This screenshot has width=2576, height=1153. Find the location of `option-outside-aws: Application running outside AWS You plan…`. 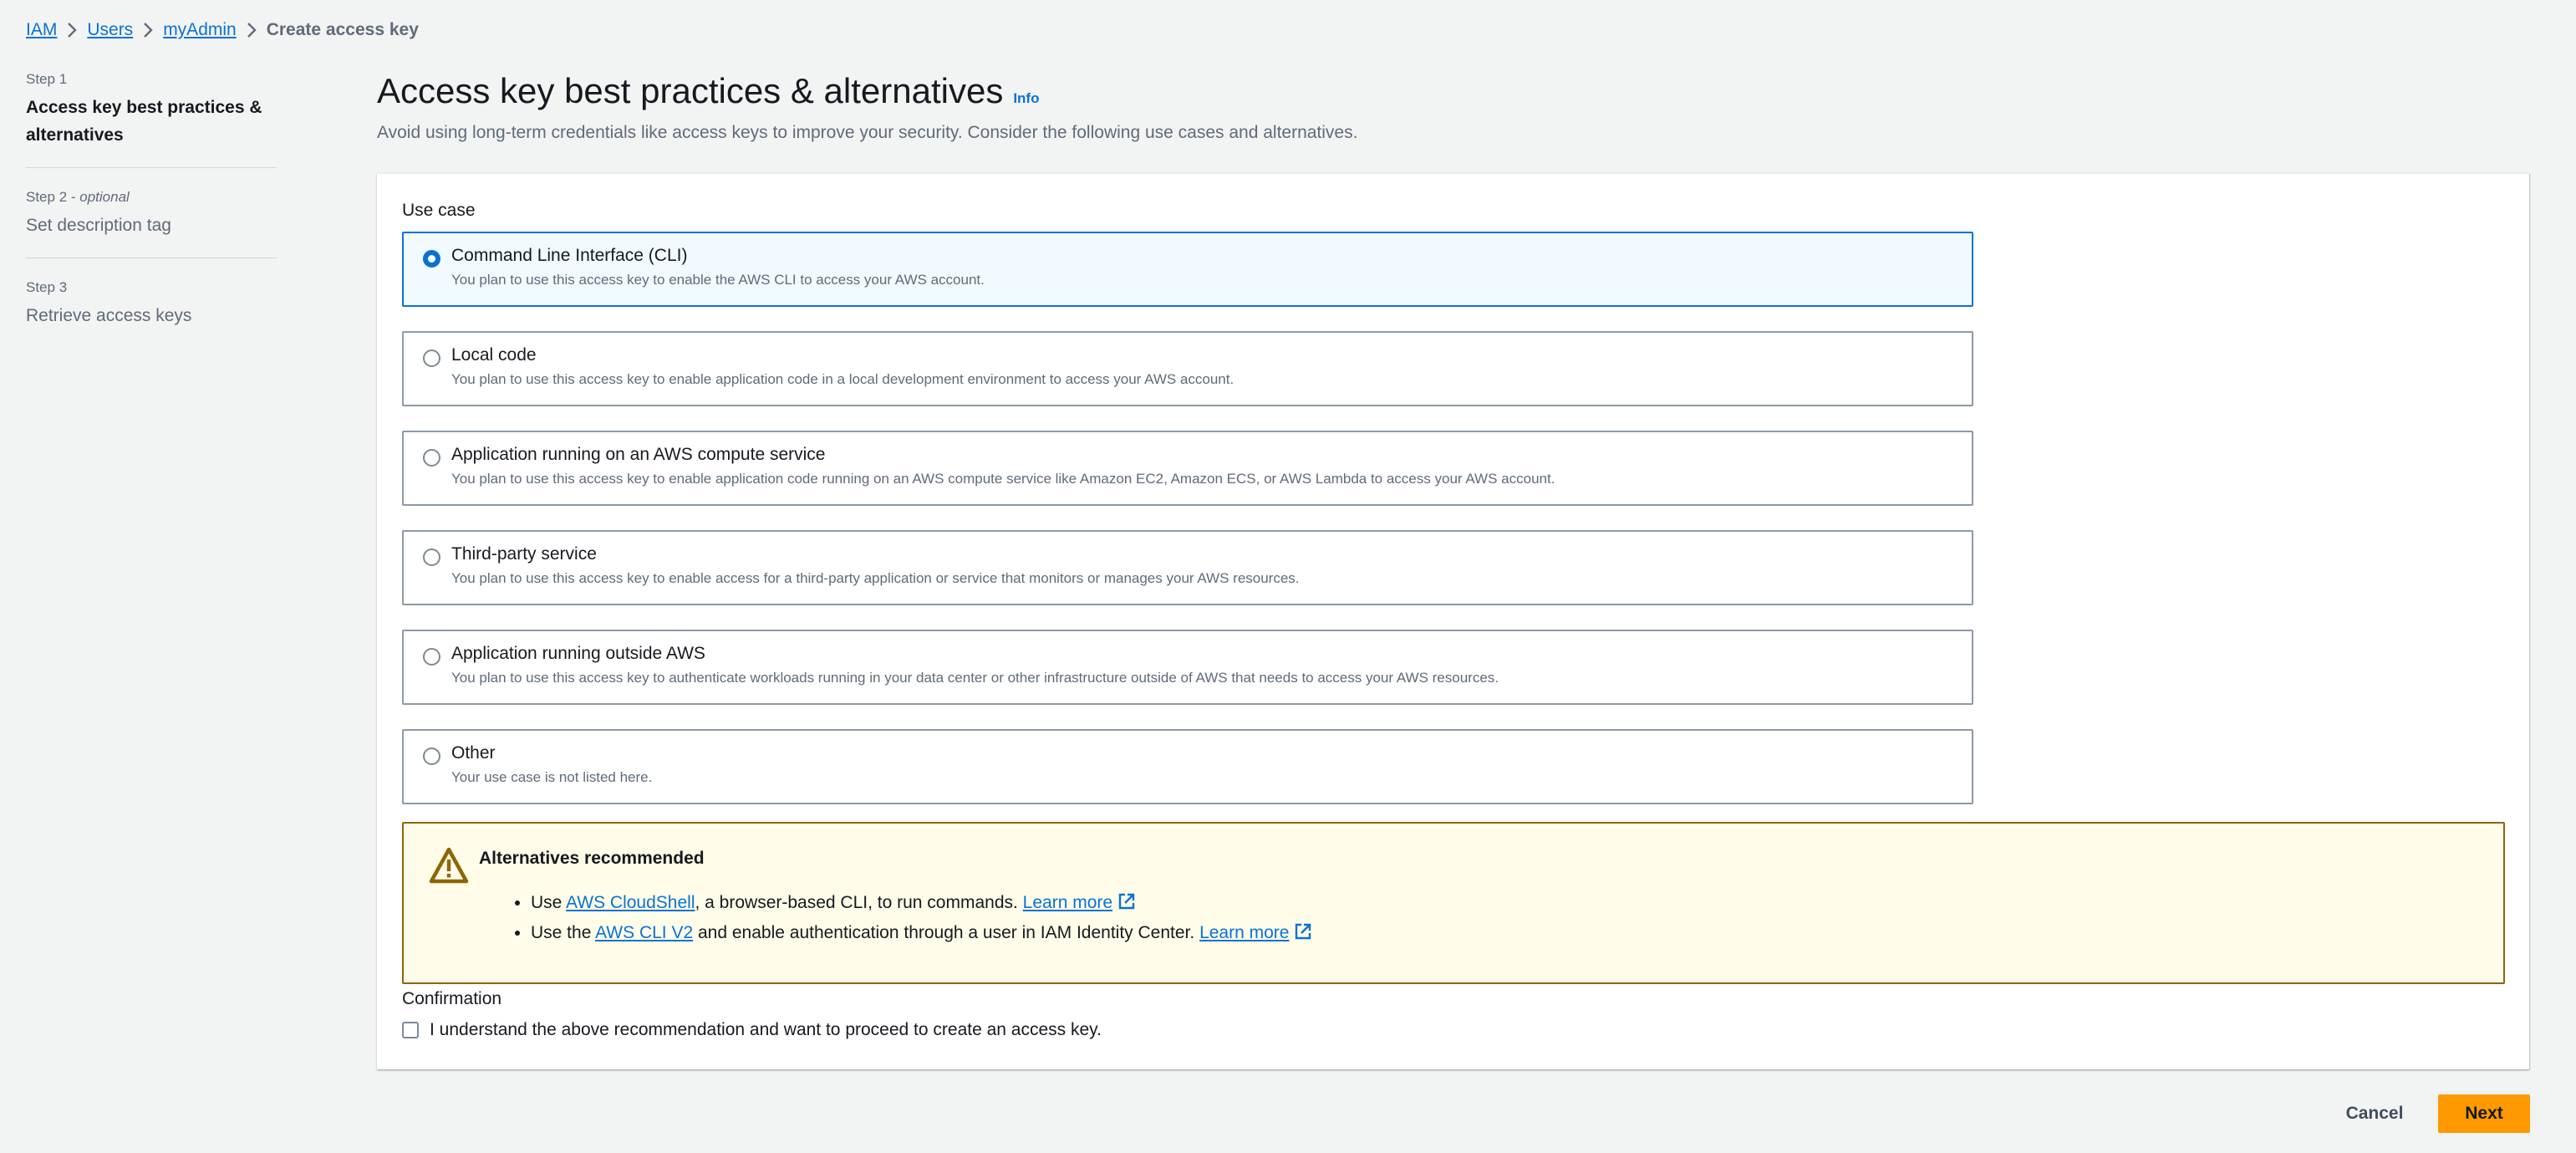

option-outside-aws: Application running outside AWS You plan… is located at coordinates (1187, 668).